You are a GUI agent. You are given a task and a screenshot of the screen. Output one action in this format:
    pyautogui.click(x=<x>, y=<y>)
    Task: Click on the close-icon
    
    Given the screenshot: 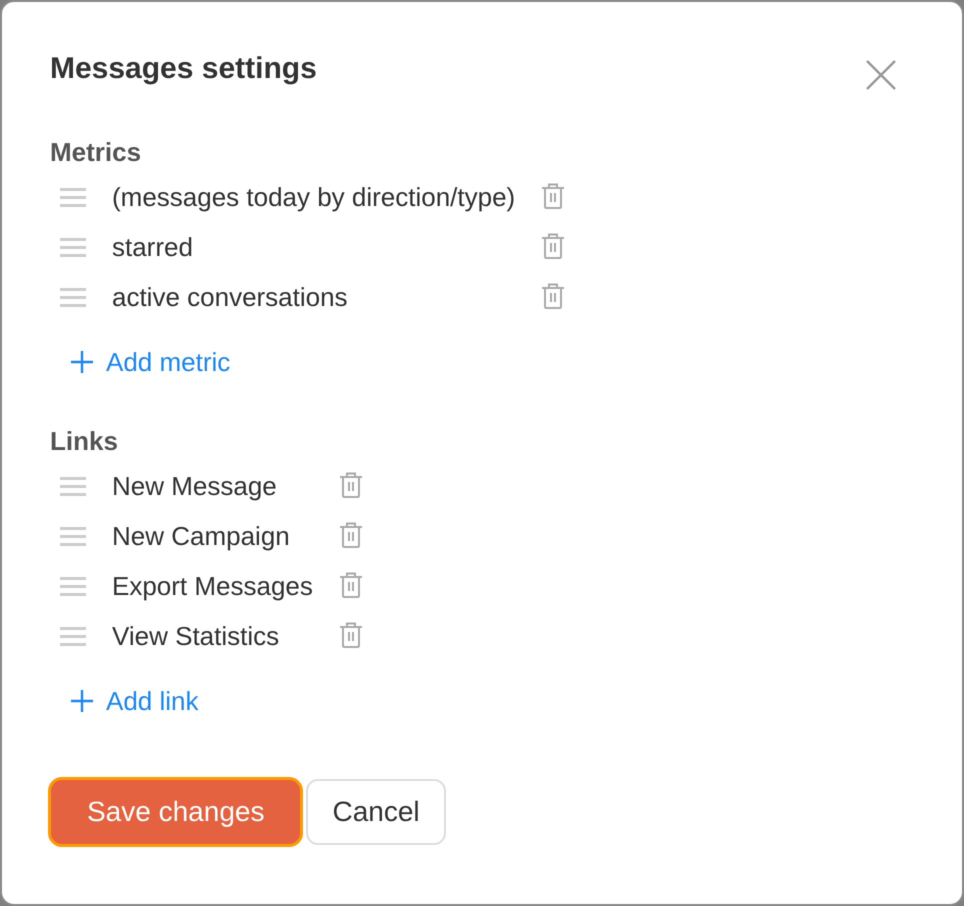 What is the action you would take?
    pyautogui.click(x=881, y=75)
    